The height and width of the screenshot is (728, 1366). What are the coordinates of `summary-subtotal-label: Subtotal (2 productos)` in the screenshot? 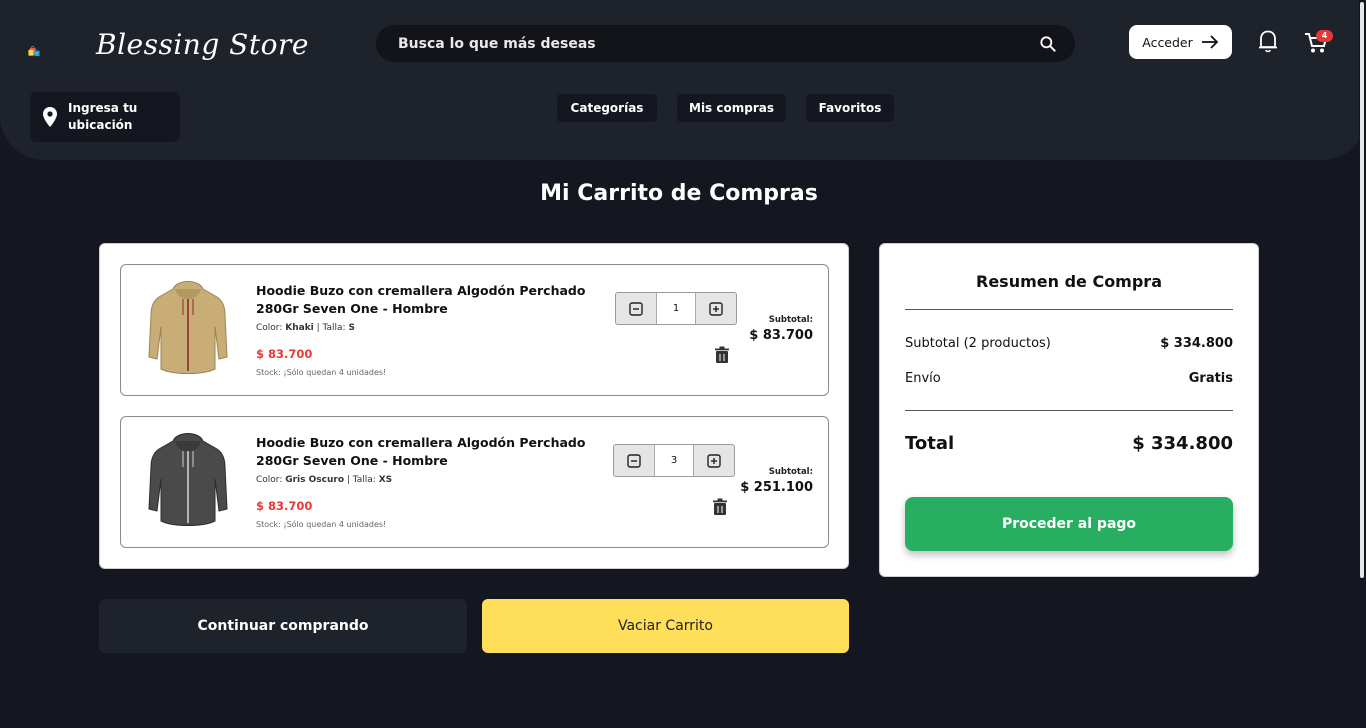 It's located at (978, 343).